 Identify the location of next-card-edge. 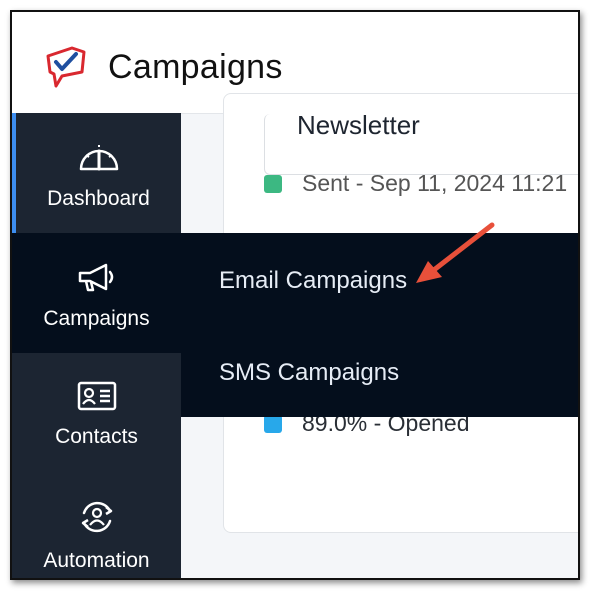
(401, 579).